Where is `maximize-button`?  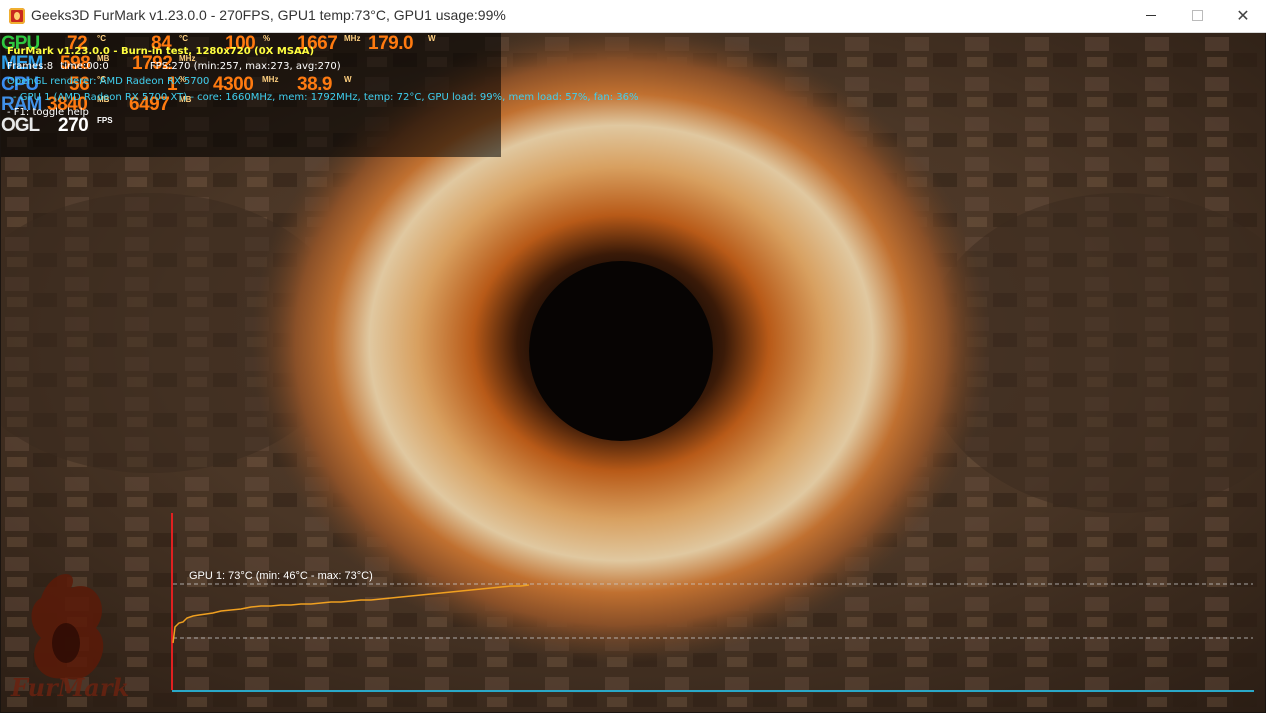
maximize-button is located at coordinates (1197, 16).